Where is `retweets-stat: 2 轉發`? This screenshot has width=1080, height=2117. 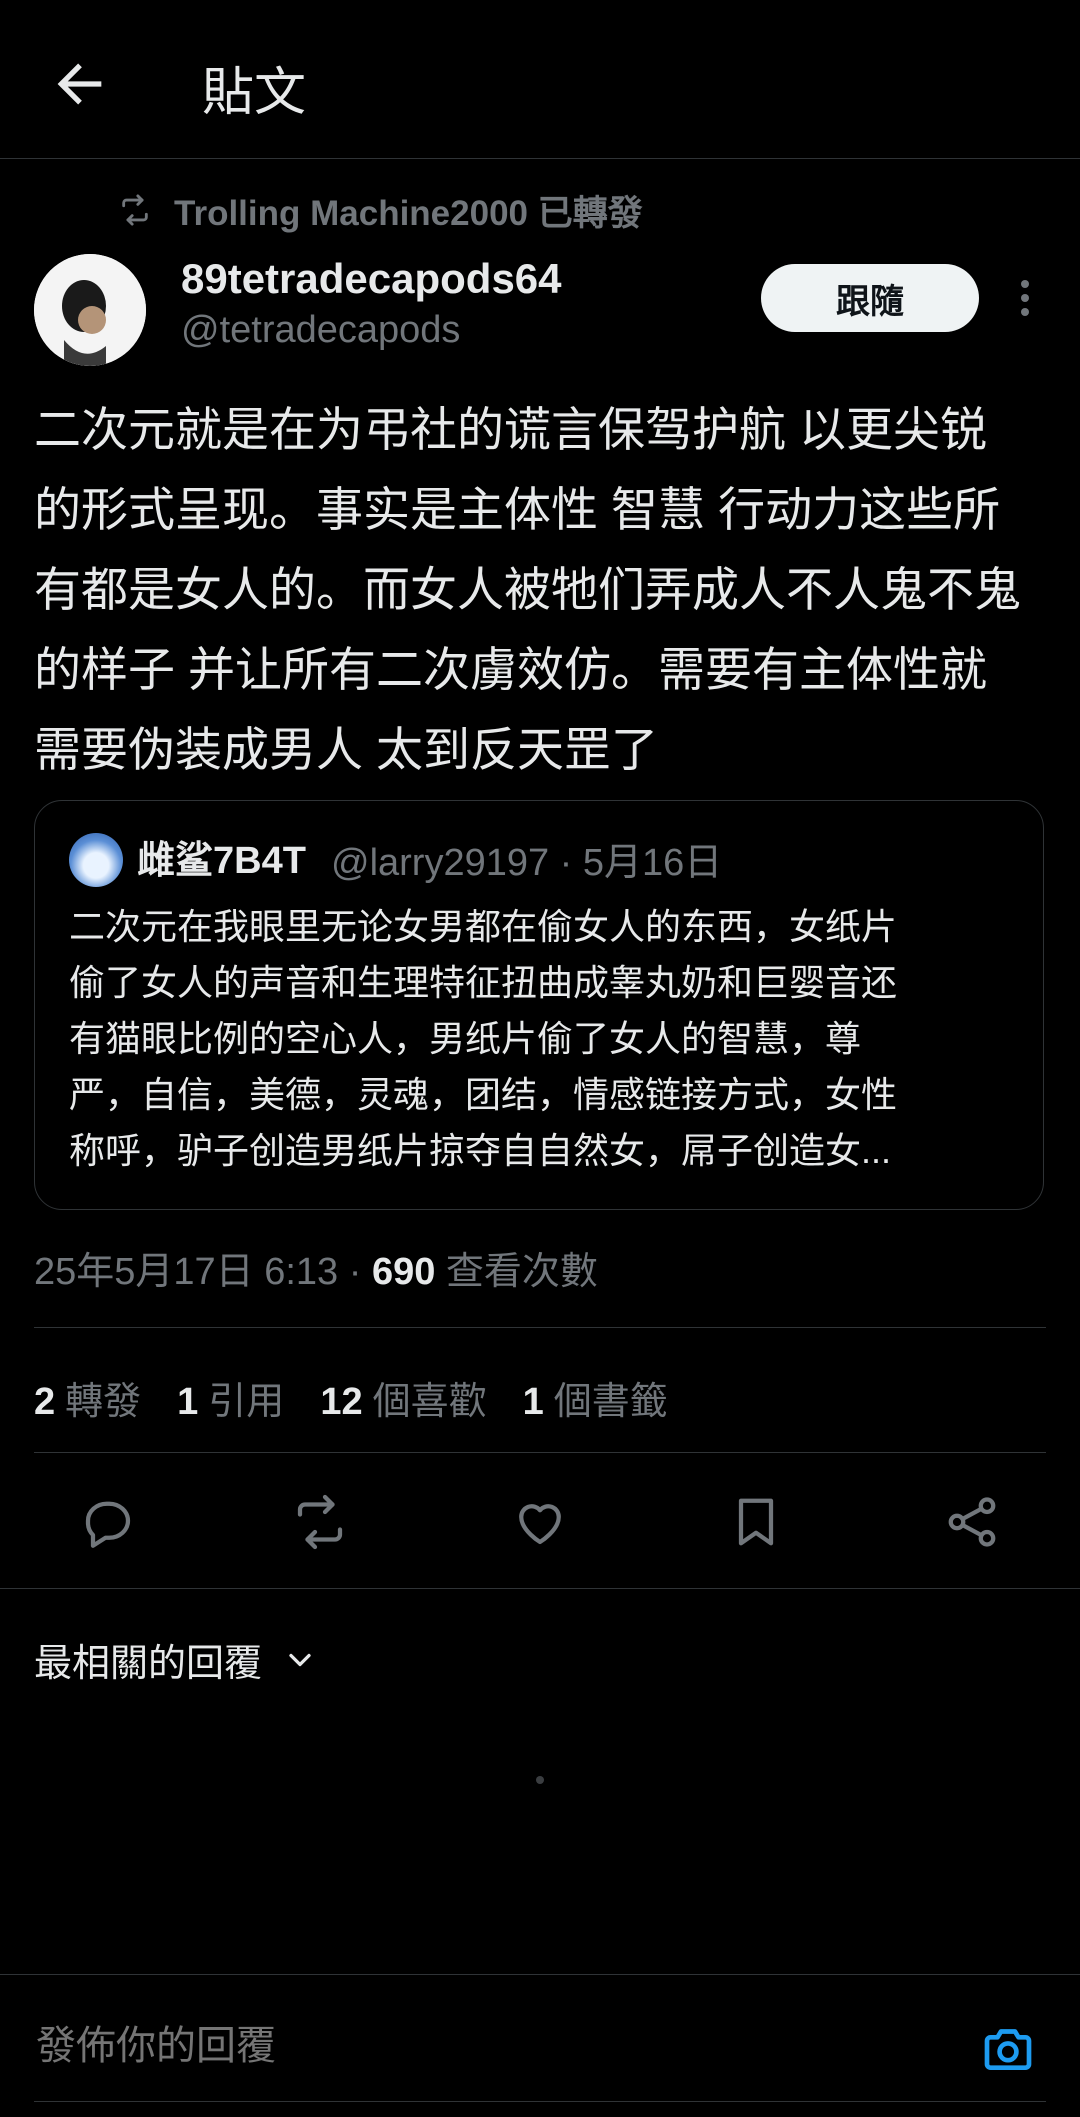
retweets-stat: 2 轉發 is located at coordinates (87, 1397).